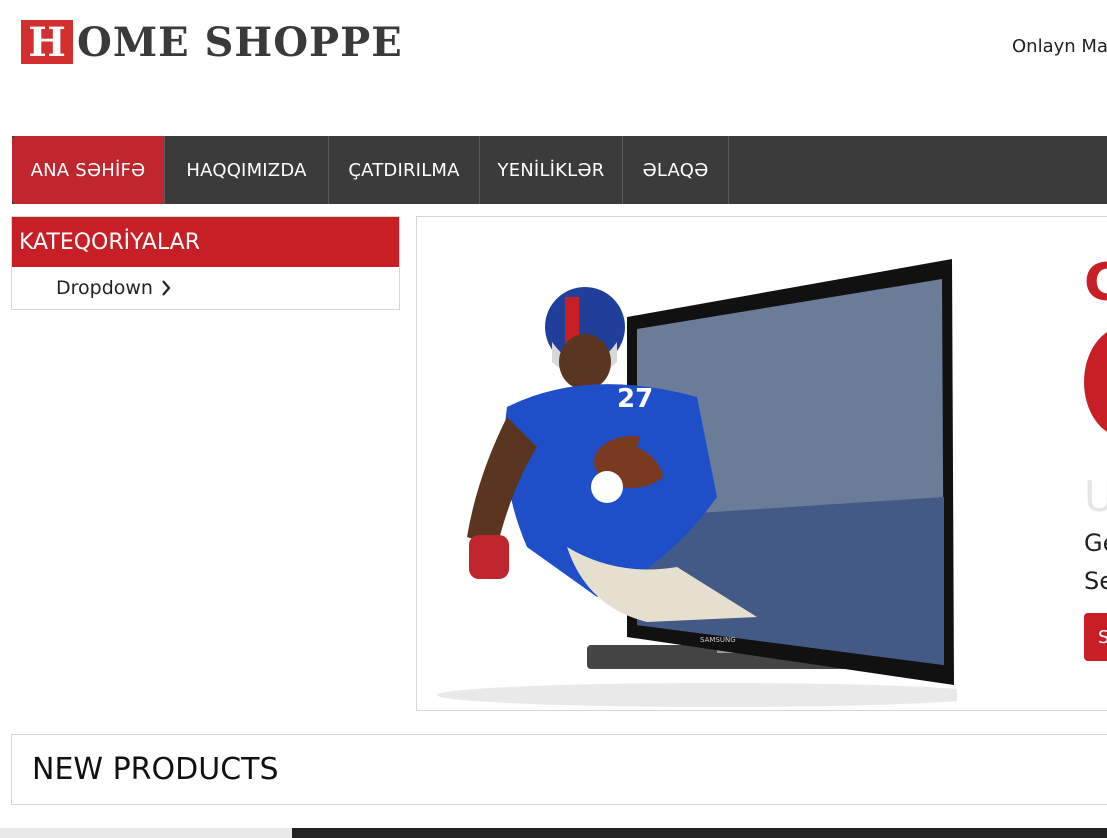  Describe the element at coordinates (205, 288) in the screenshot. I see `category-item-dropdown: Dropdown` at that location.